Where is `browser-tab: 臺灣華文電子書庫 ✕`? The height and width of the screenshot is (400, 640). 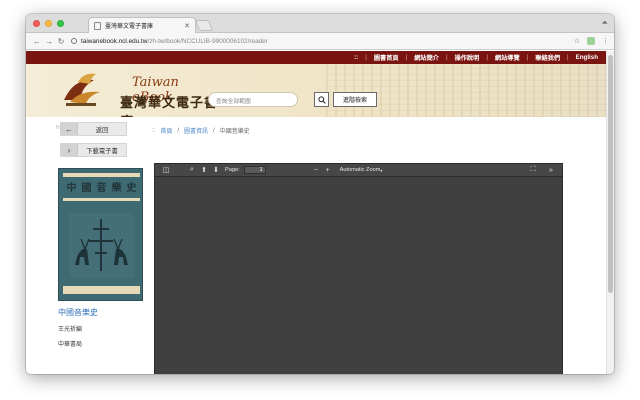
browser-tab: 臺灣華文電子書庫 ✕ is located at coordinates (142, 25).